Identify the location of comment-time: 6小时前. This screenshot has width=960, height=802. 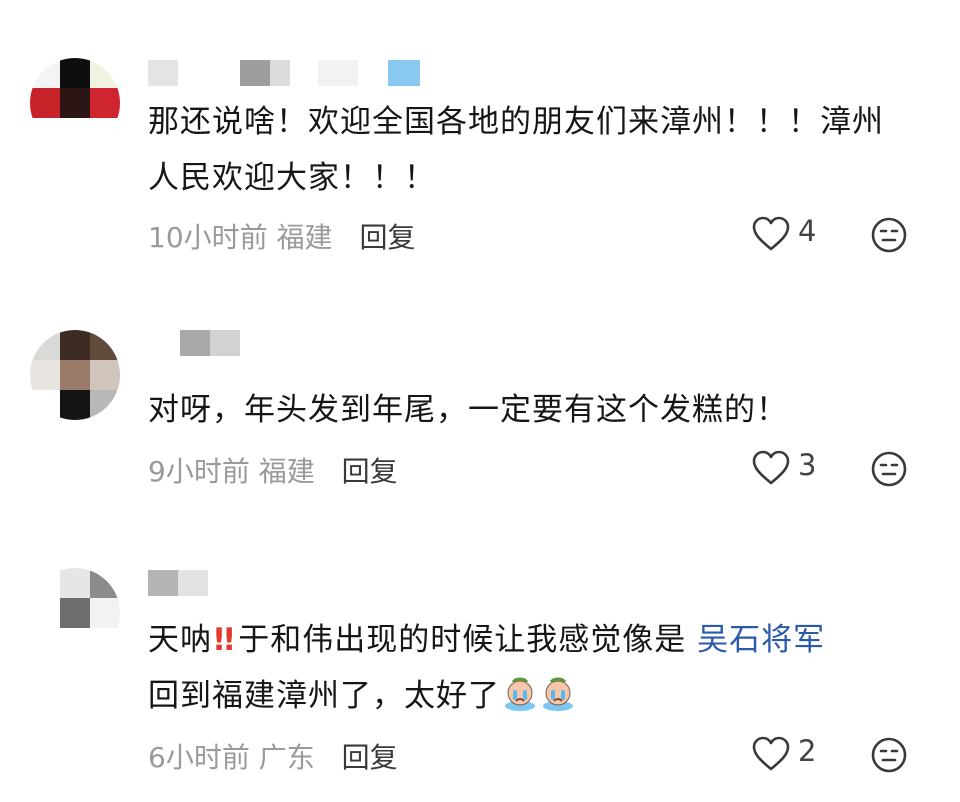
(199, 757).